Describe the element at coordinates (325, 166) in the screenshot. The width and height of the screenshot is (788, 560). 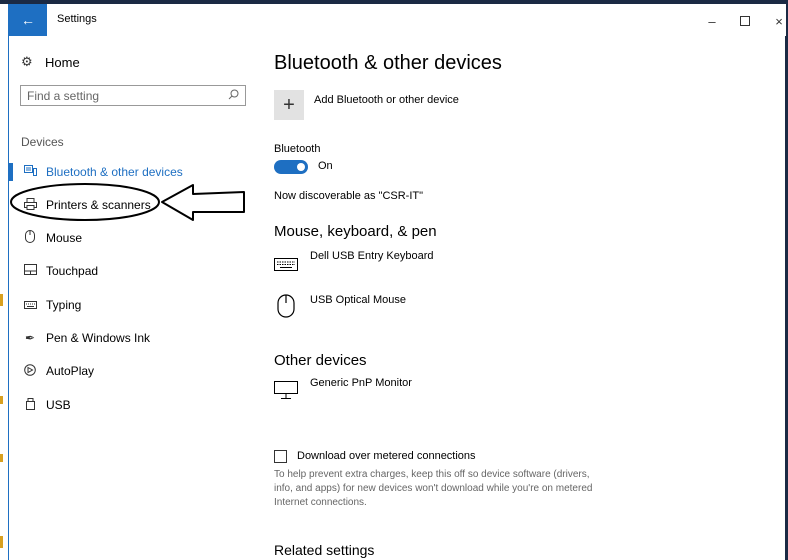
I see `bluetooth-state: On` at that location.